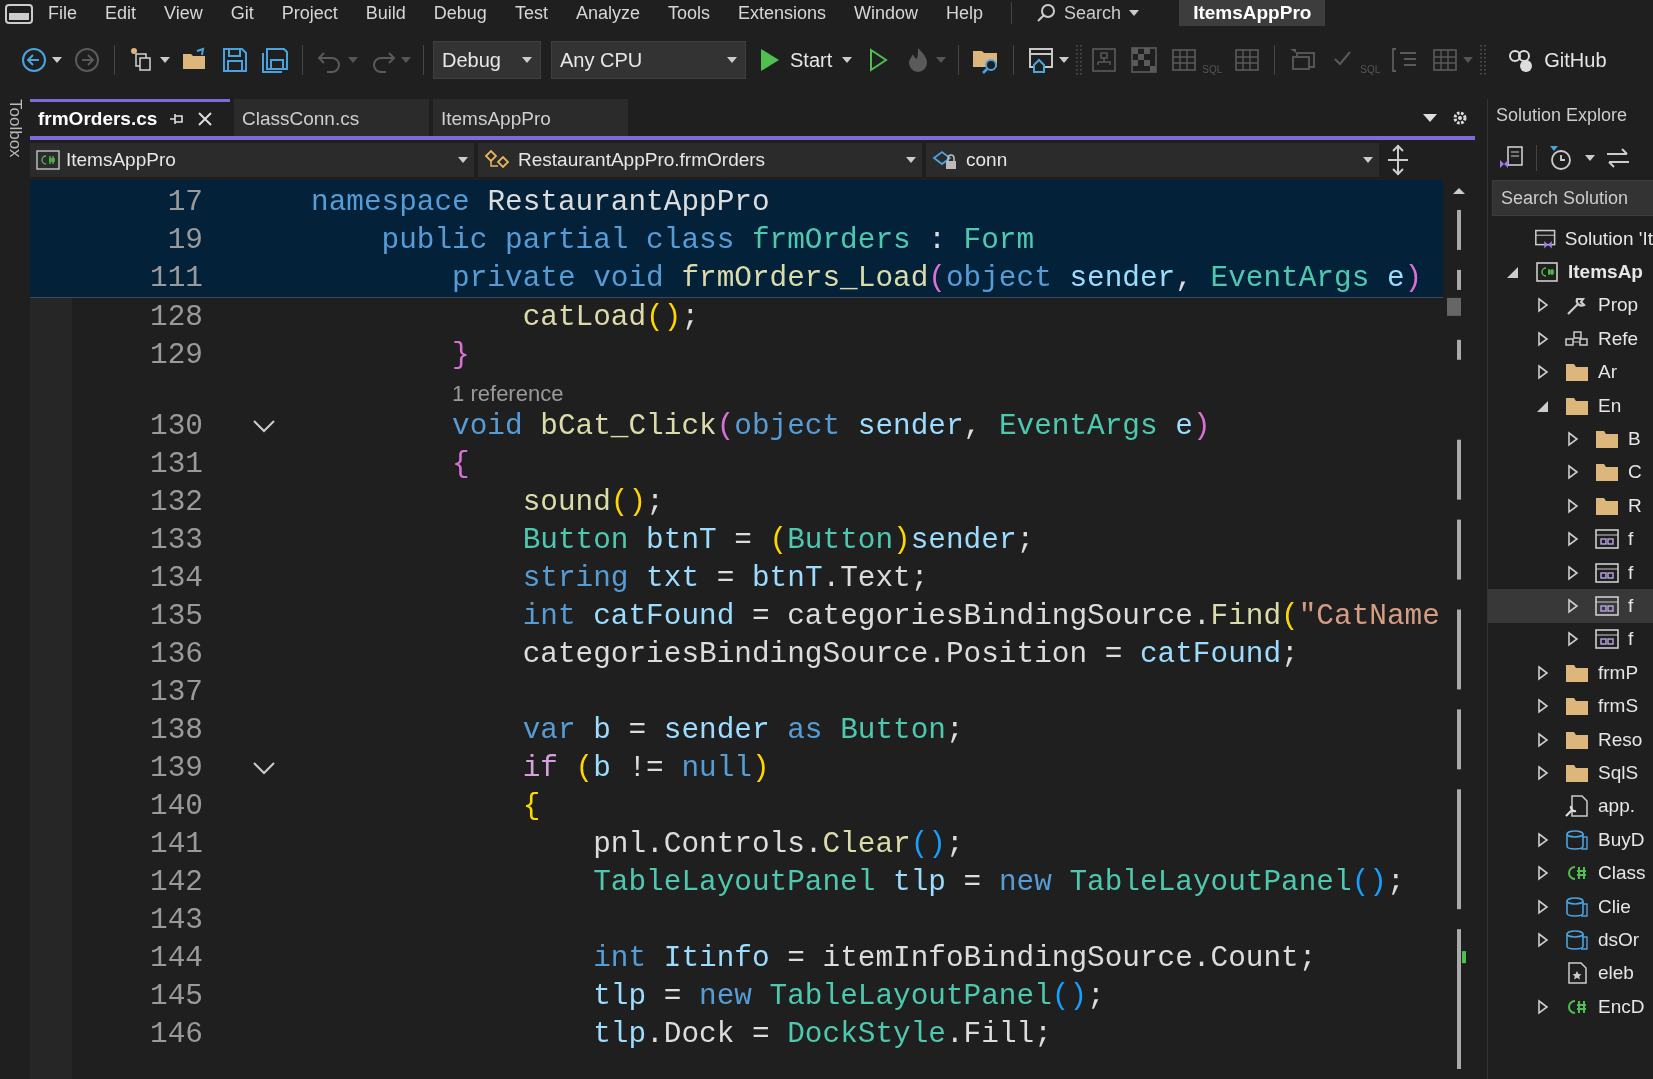 This screenshot has width=1653, height=1079. Describe the element at coordinates (1570, 673) in the screenshot. I see `tree-item: frmP` at that location.